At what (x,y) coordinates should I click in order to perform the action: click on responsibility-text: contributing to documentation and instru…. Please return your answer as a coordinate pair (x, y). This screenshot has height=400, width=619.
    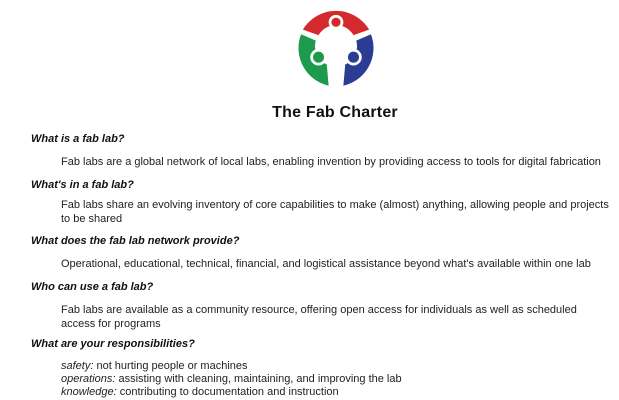
    Looking at the image, I should click on (227, 392).